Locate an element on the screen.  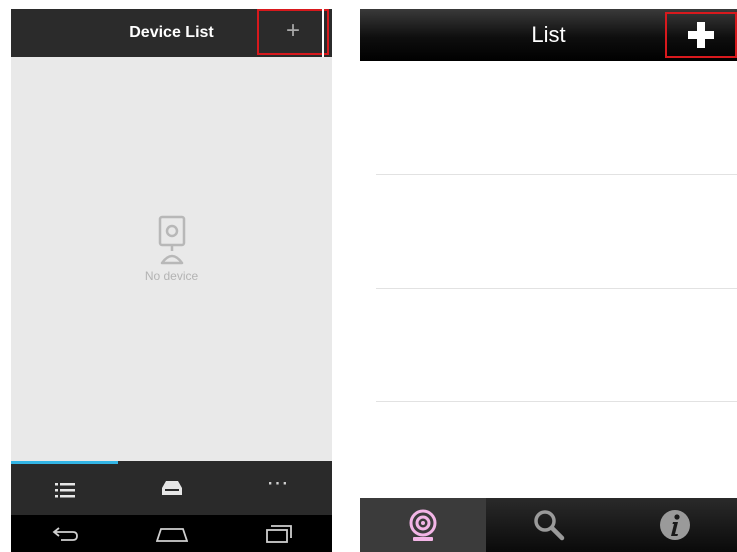
list-icon is located at coordinates (64, 489).